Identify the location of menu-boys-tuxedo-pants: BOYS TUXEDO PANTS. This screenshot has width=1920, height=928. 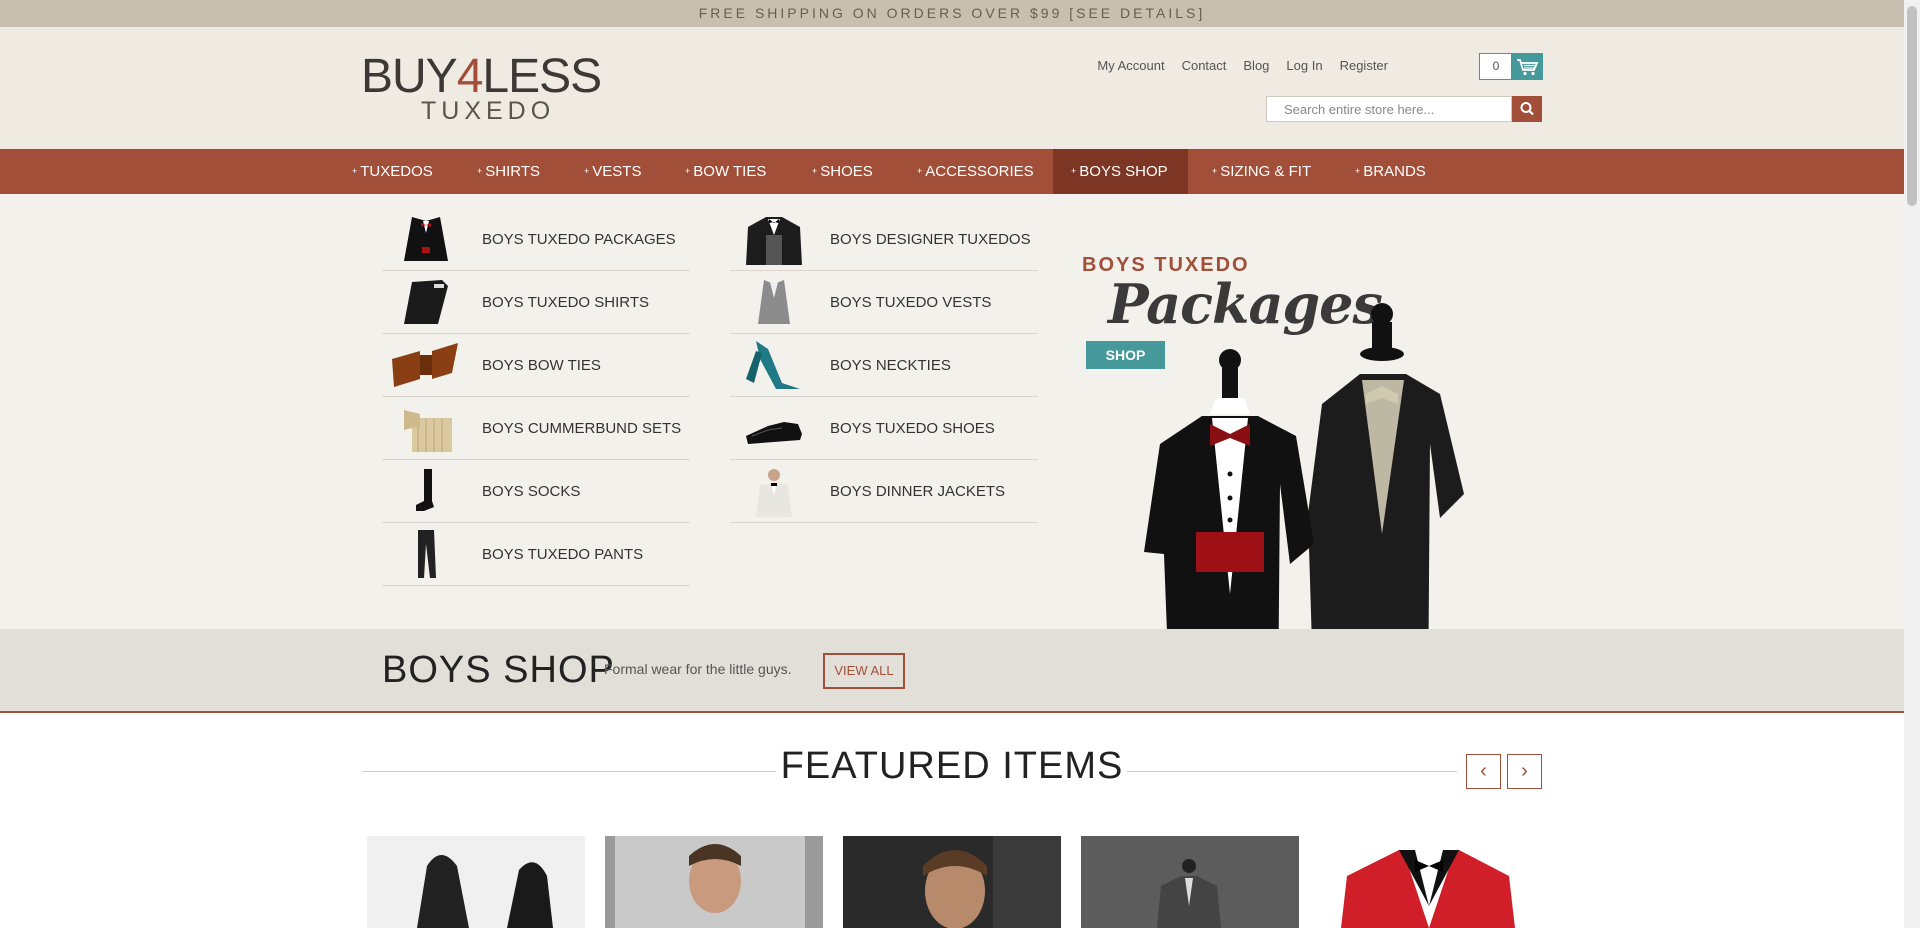
(536, 555).